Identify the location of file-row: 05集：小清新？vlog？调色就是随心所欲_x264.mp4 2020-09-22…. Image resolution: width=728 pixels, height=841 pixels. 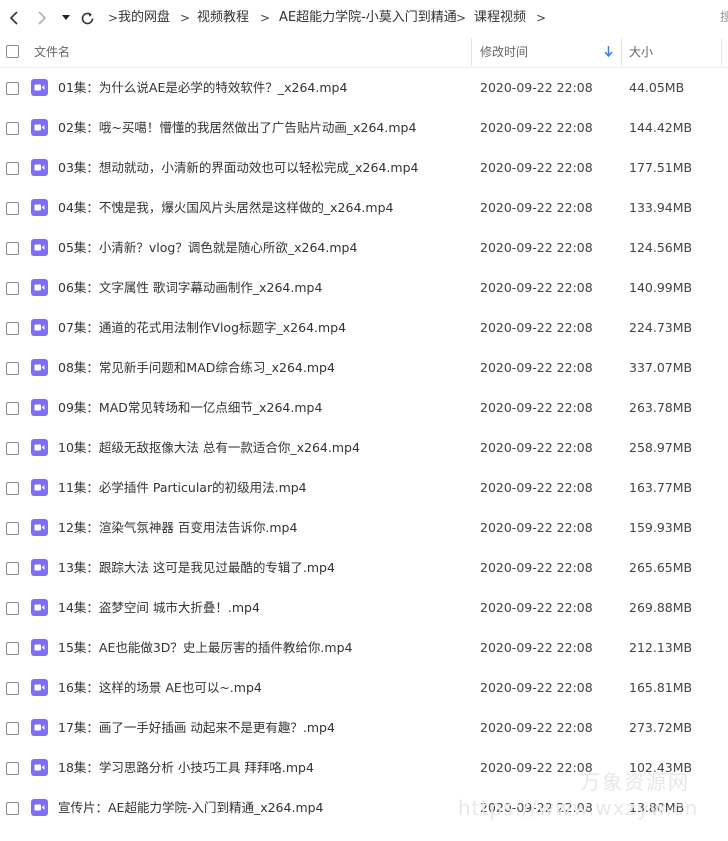
(364, 248).